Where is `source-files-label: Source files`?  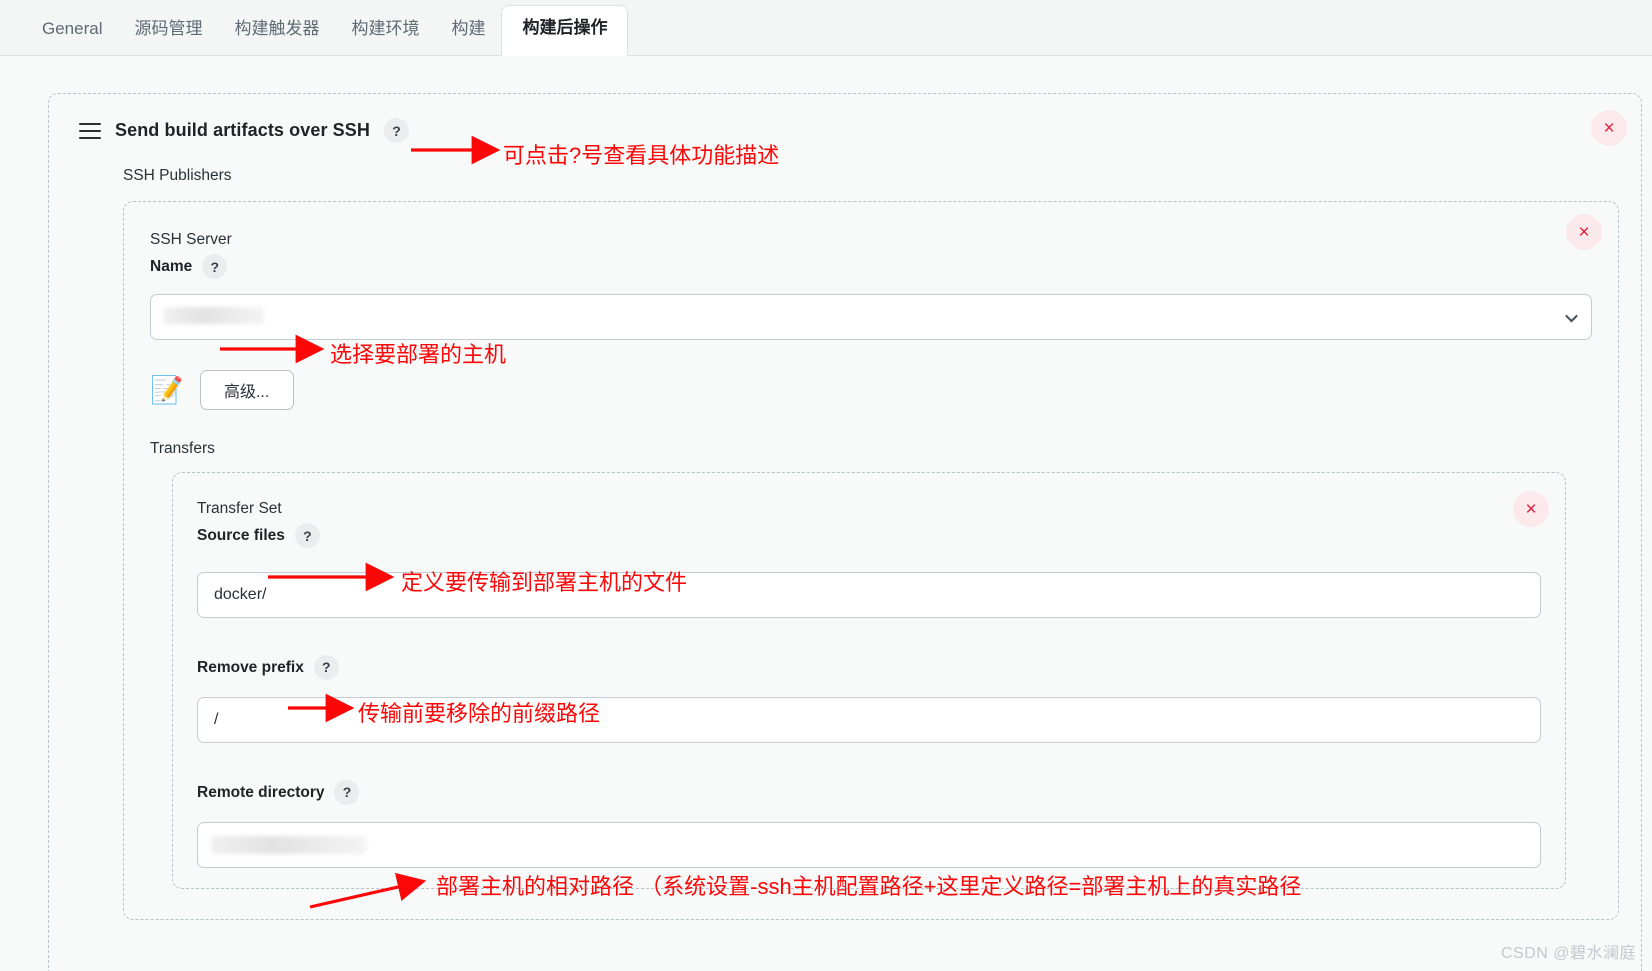
source-files-label: Source files is located at coordinates (241, 536).